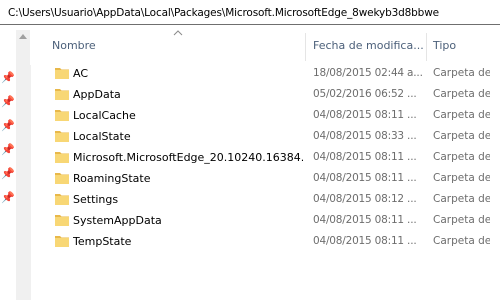 This screenshot has height=300, width=500. What do you see at coordinates (97, 94) in the screenshot?
I see `file-name: AppData` at bounding box center [97, 94].